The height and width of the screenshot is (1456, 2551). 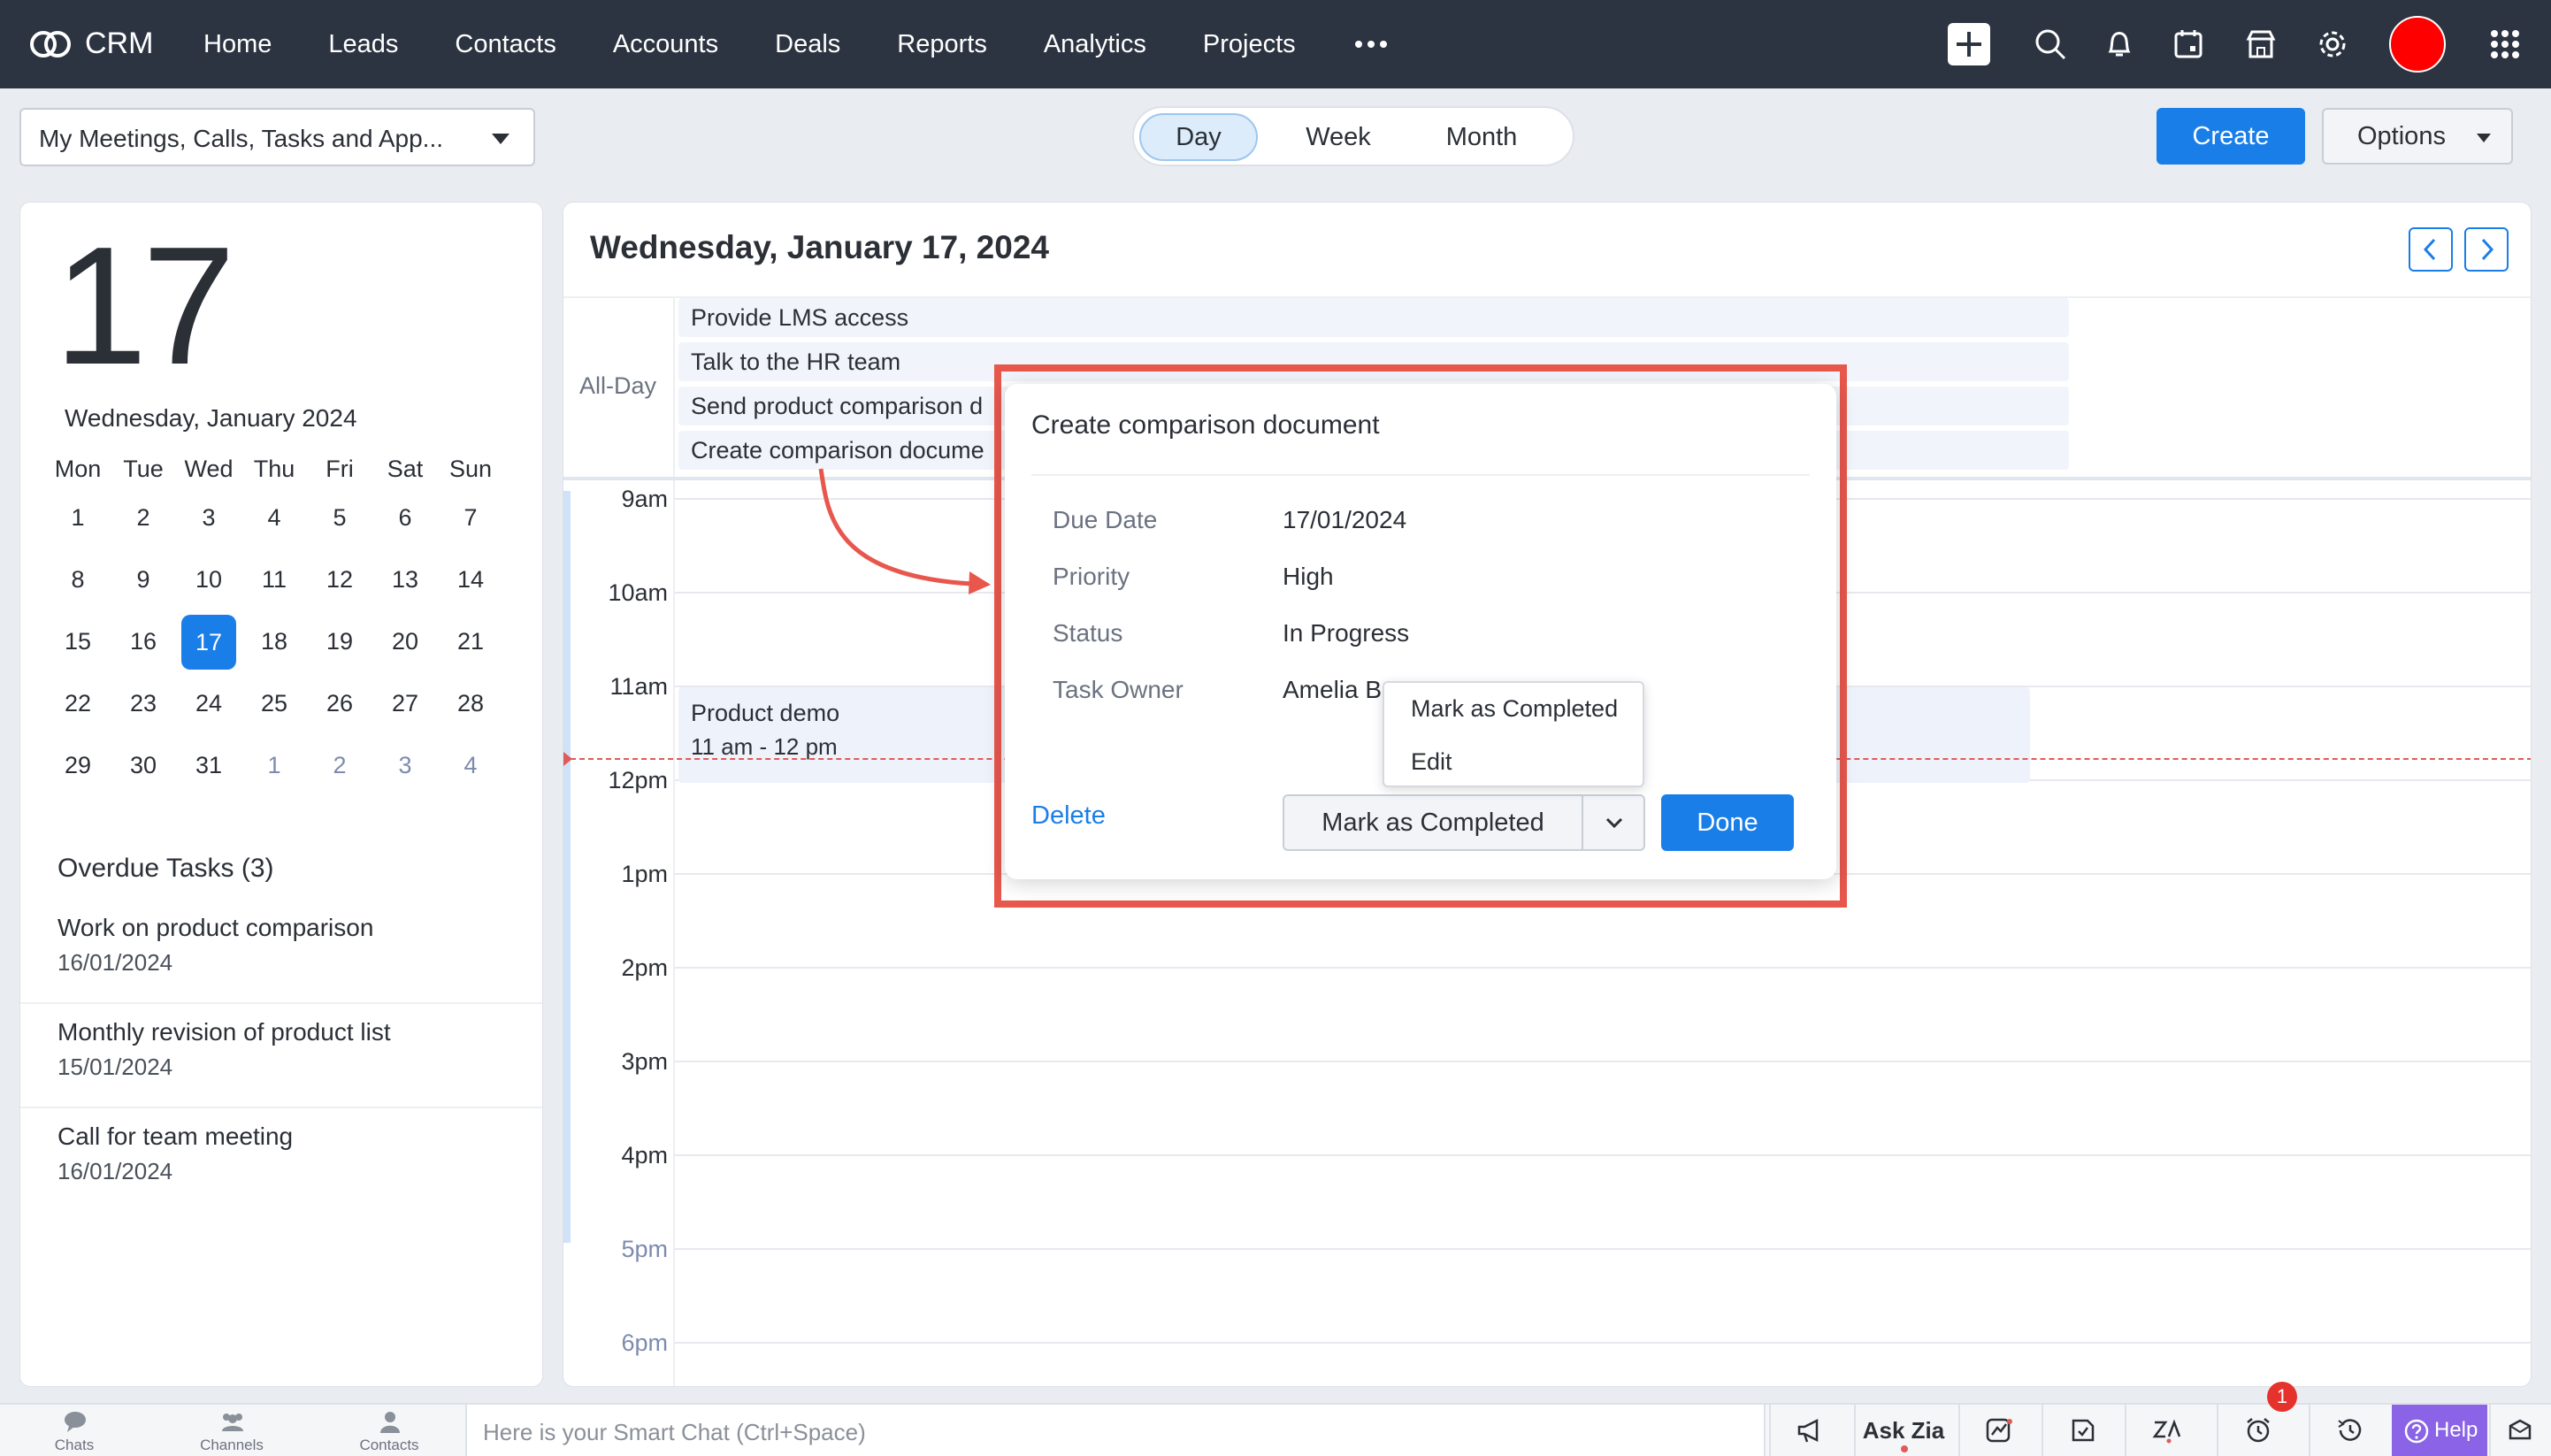 I want to click on nav-projects: Projects, so click(x=1249, y=44).